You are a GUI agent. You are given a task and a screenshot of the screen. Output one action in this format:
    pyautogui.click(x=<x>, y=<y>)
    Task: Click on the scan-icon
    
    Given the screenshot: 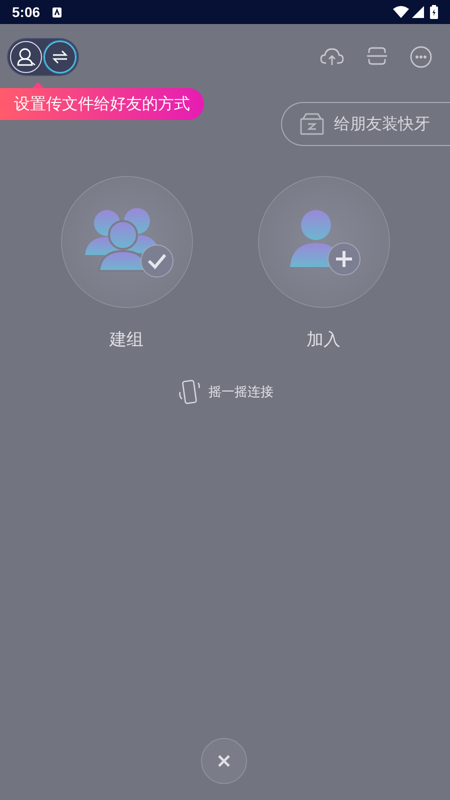 What is the action you would take?
    pyautogui.click(x=377, y=56)
    